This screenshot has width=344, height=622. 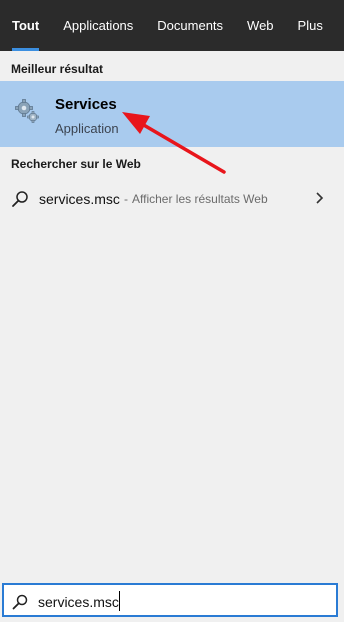 What do you see at coordinates (78, 602) in the screenshot?
I see `search-input-value: services.msc` at bounding box center [78, 602].